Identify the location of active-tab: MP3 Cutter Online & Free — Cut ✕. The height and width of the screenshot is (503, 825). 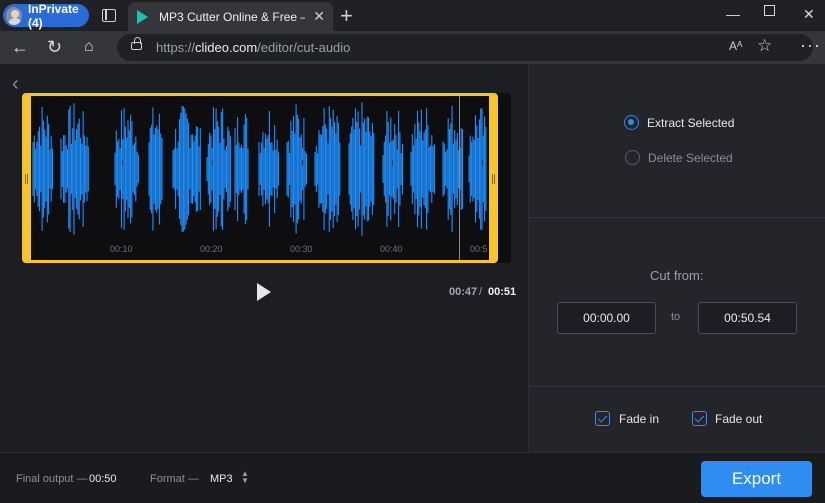
(230, 16).